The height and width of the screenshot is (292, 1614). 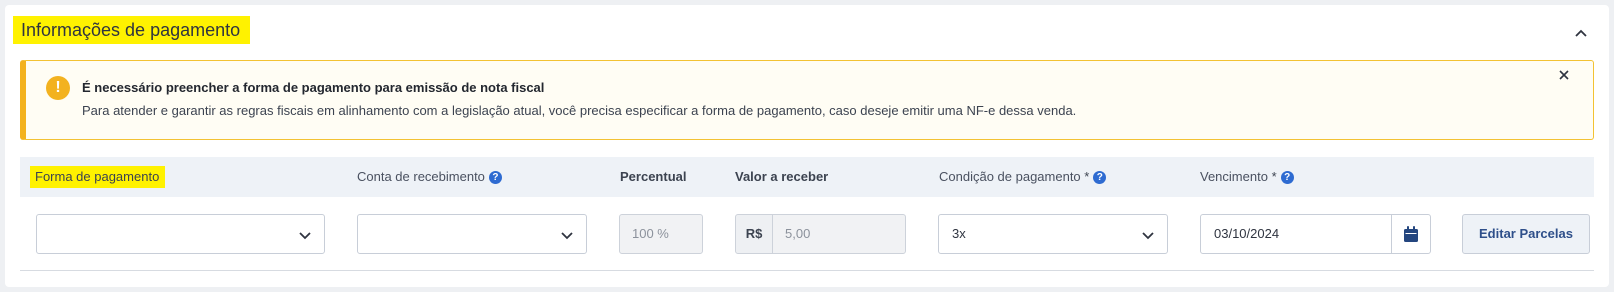 I want to click on forma-de-pagamento-select, so click(x=180, y=234).